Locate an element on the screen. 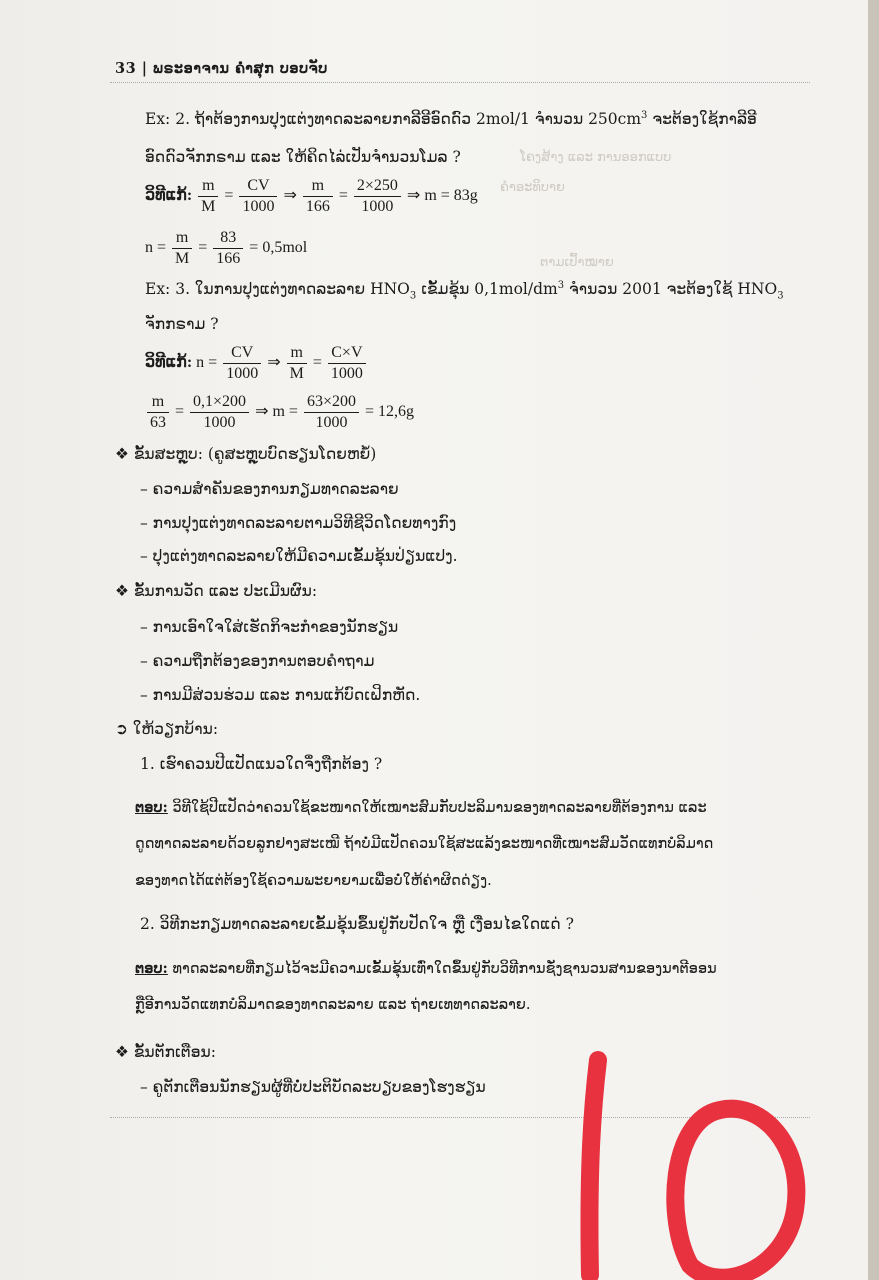 Image resolution: width=879 pixels, height=1280 pixels. bleed-through-text: ໂຄງສ້າງ ແລະ ການອອກແບບ is located at coordinates (596, 157).